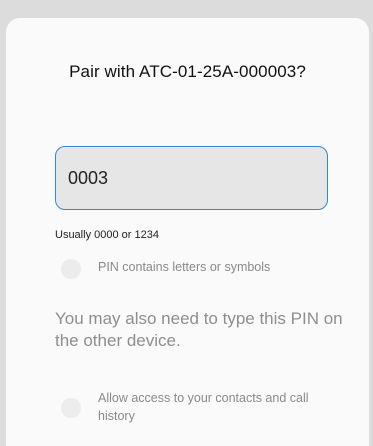 The width and height of the screenshot is (373, 446). I want to click on pin-letters-checkbox, so click(71, 269).